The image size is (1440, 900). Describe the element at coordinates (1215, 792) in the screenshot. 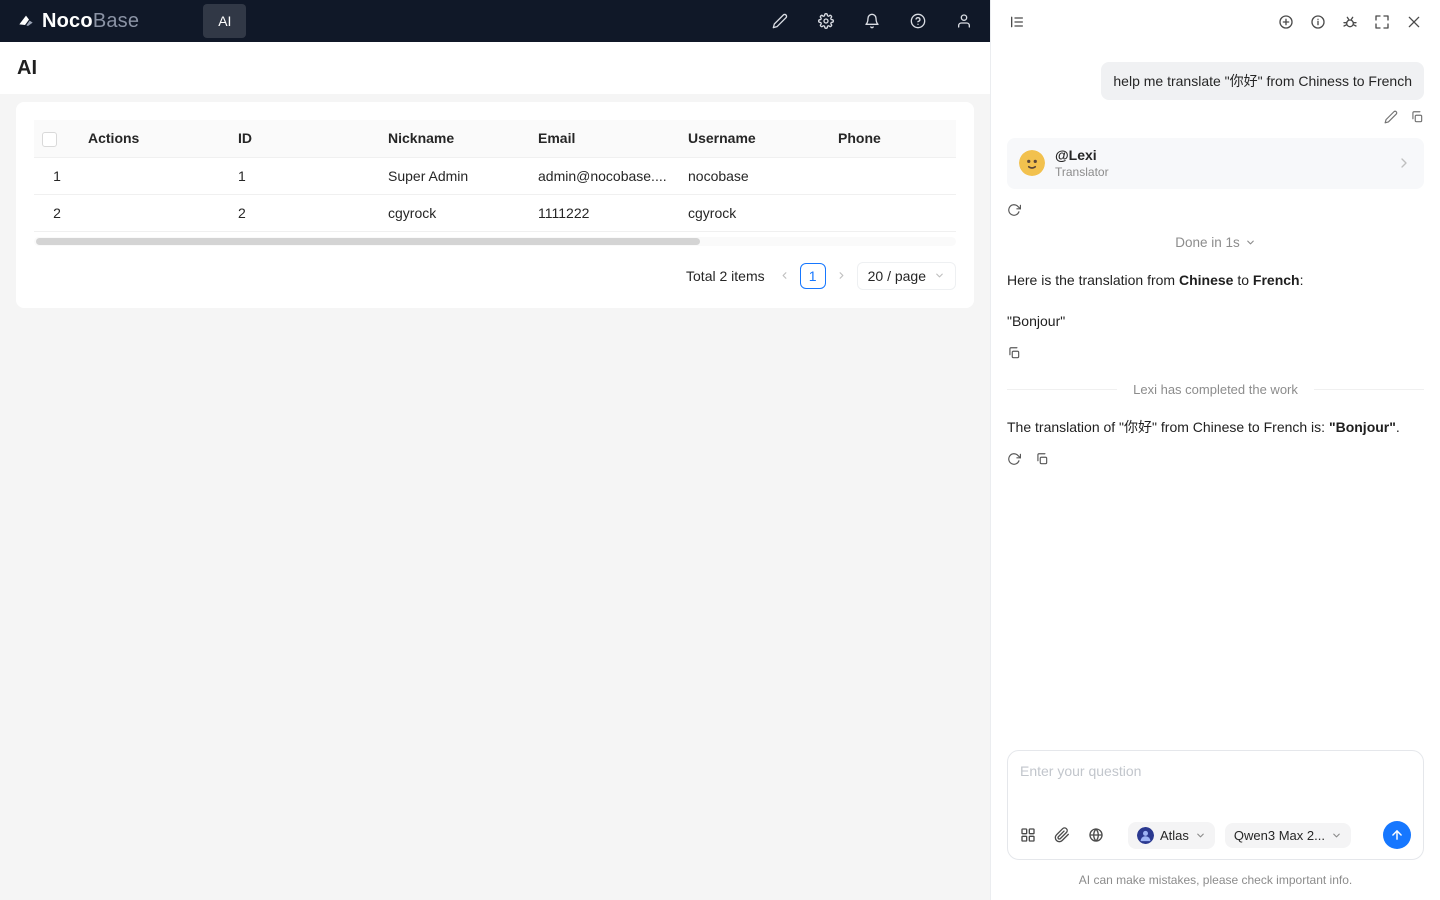

I see `question-input` at that location.